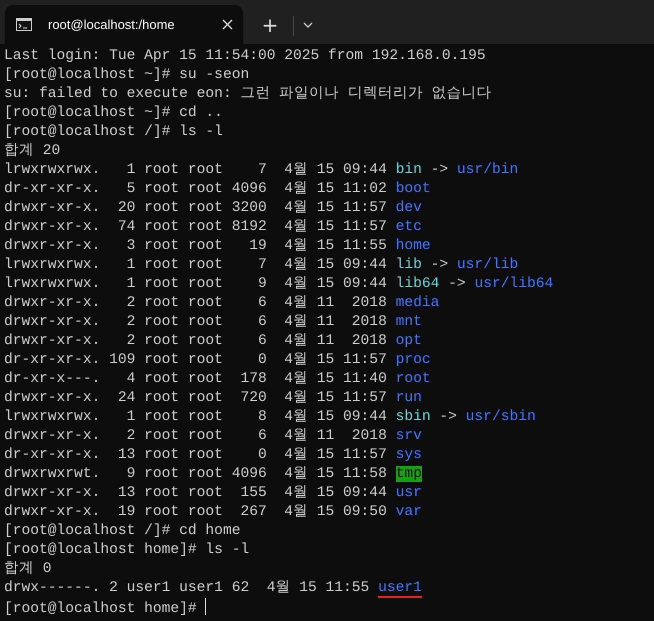  What do you see at coordinates (196, 208) in the screenshot?
I see `listing-text: drwxr-xr-x. 20 root root 3200 4월 15 11:57` at bounding box center [196, 208].